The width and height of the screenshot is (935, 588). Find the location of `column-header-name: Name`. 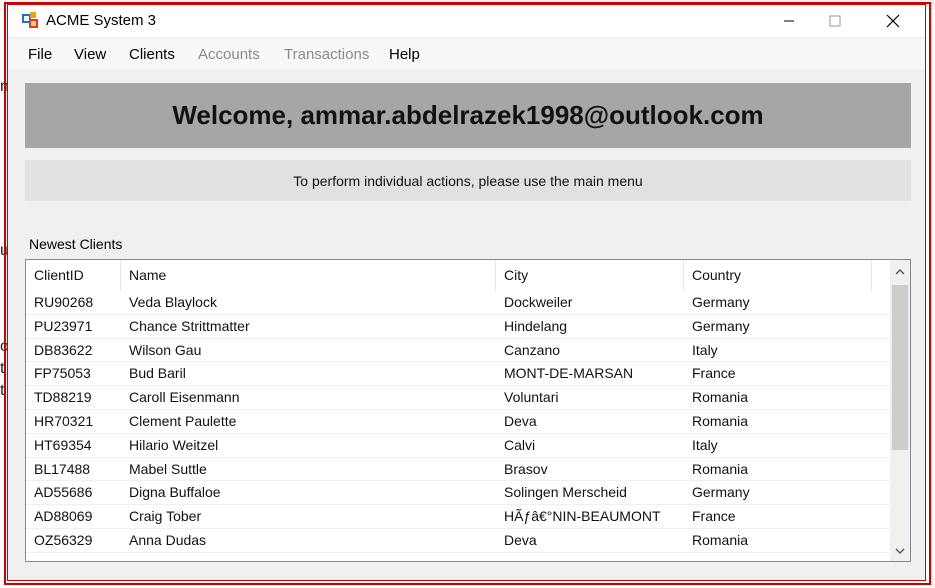

column-header-name: Name is located at coordinates (308, 275).